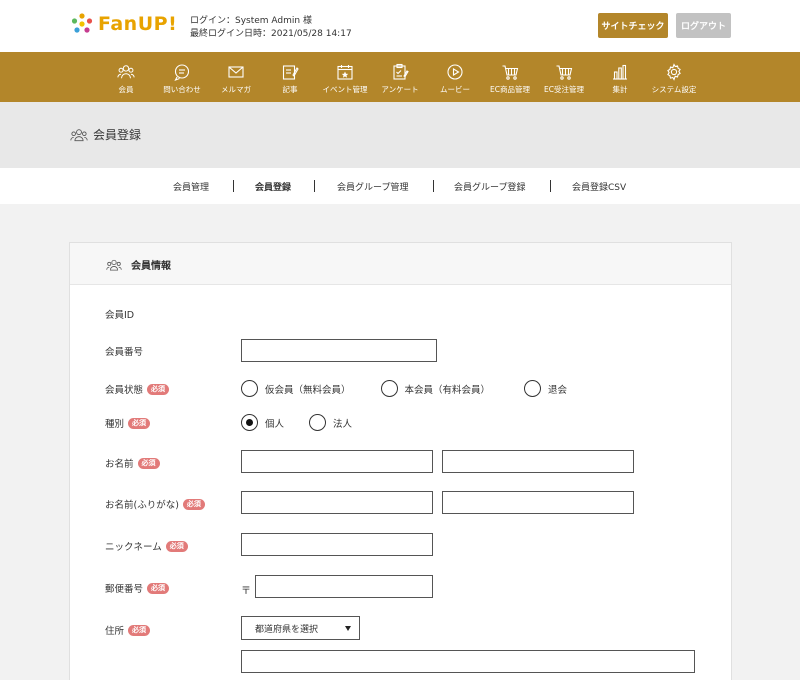 The width and height of the screenshot is (800, 680). What do you see at coordinates (348, 628) in the screenshot?
I see `caret-down-icon` at bounding box center [348, 628].